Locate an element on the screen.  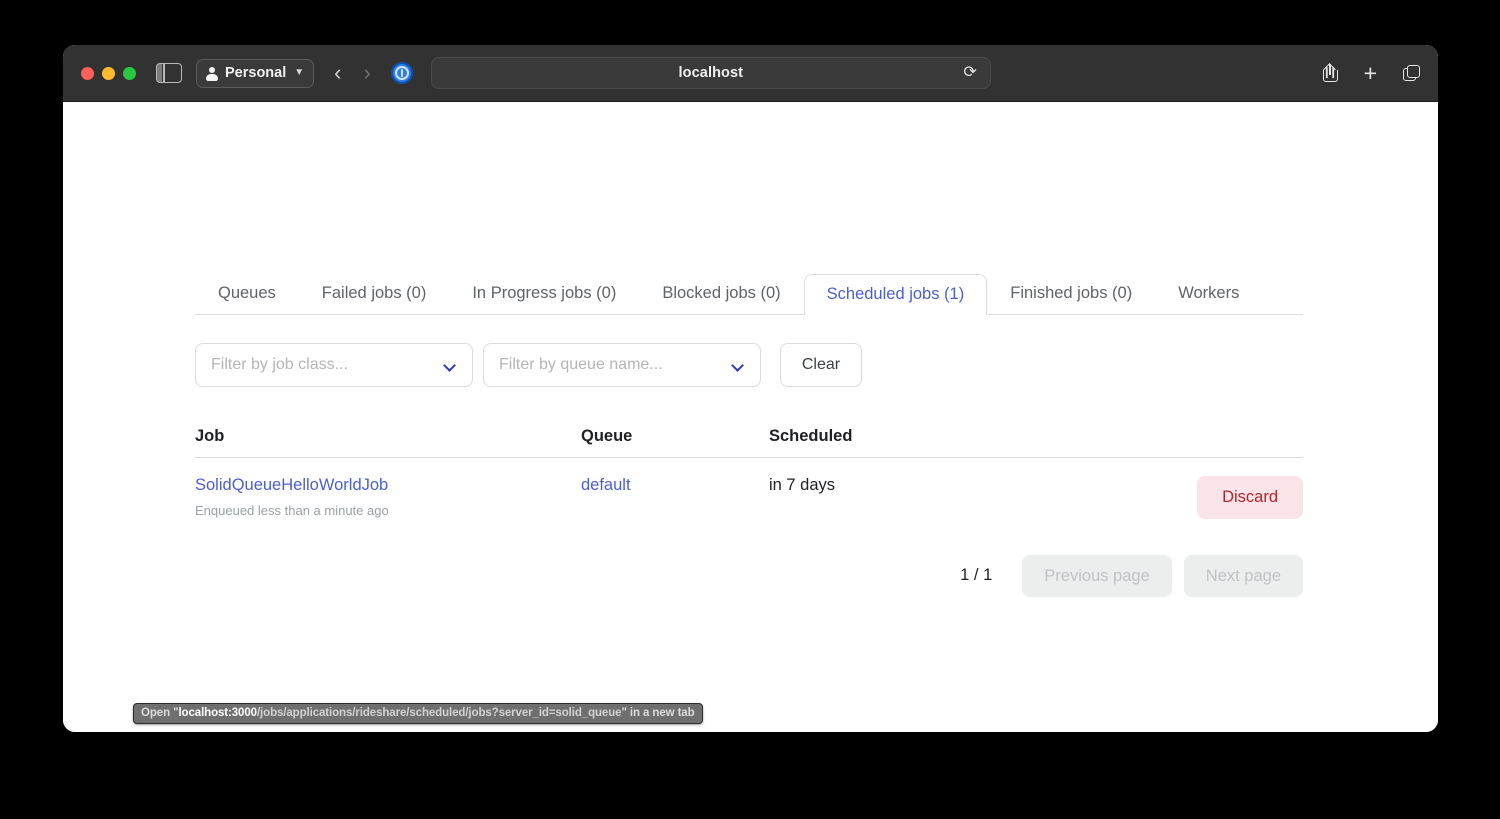
titlebar-actions: + is located at coordinates (1356, 73).